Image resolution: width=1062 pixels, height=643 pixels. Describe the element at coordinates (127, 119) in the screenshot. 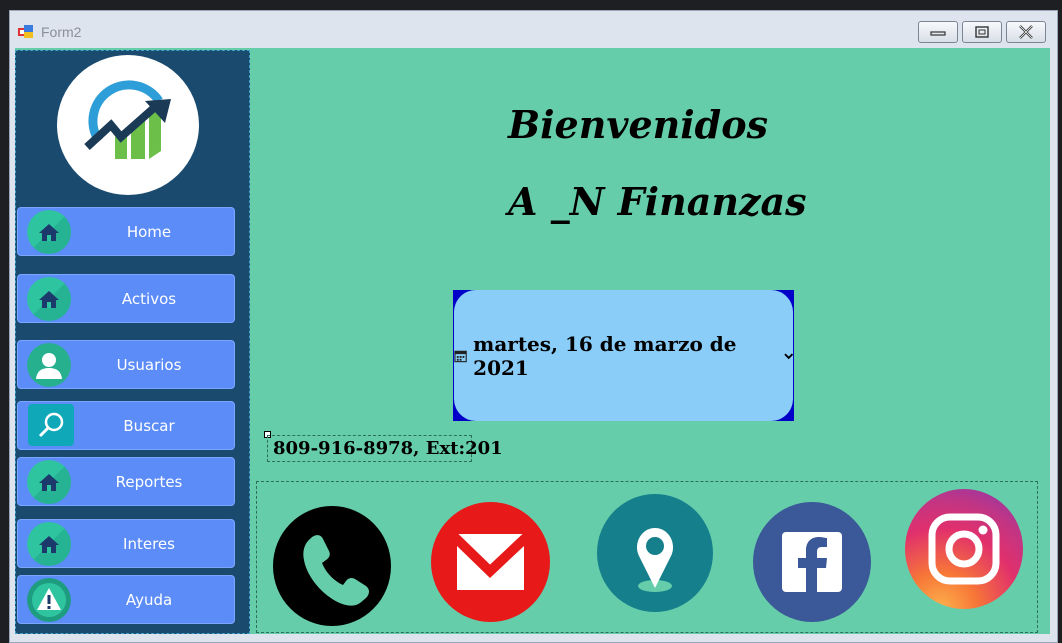

I see `finance-growth-logo` at that location.